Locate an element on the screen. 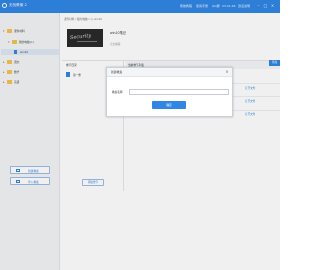  new-lesson-dialog: 新建教案 × 教案名称 确定 is located at coordinates (169, 92).